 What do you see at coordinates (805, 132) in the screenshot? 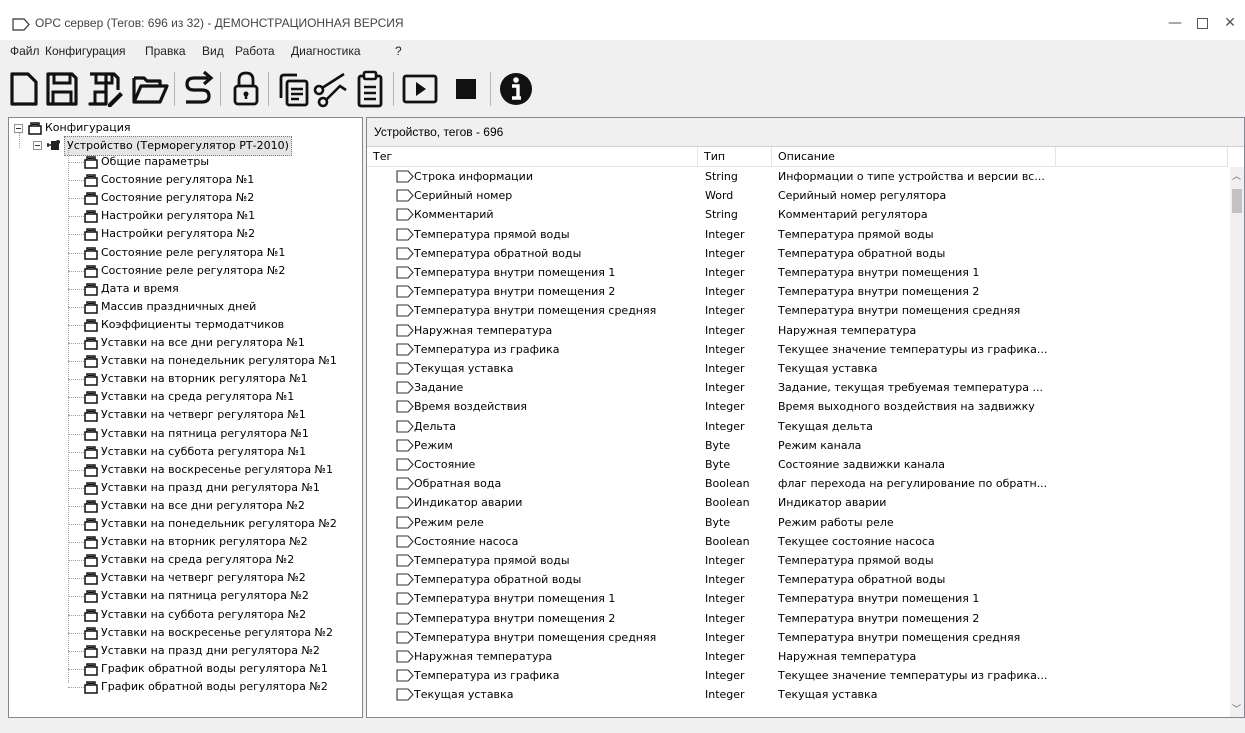
I see `panel-header: Устройство, тегов - 696` at bounding box center [805, 132].